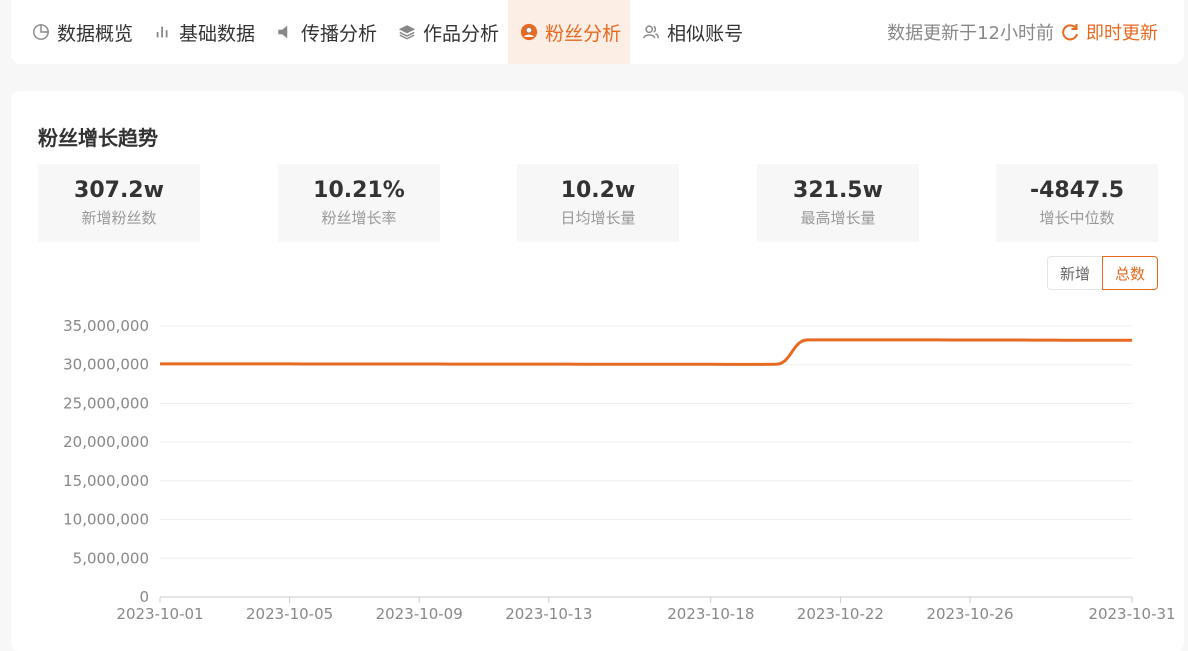  I want to click on series-line-total-fans, so click(646, 352).